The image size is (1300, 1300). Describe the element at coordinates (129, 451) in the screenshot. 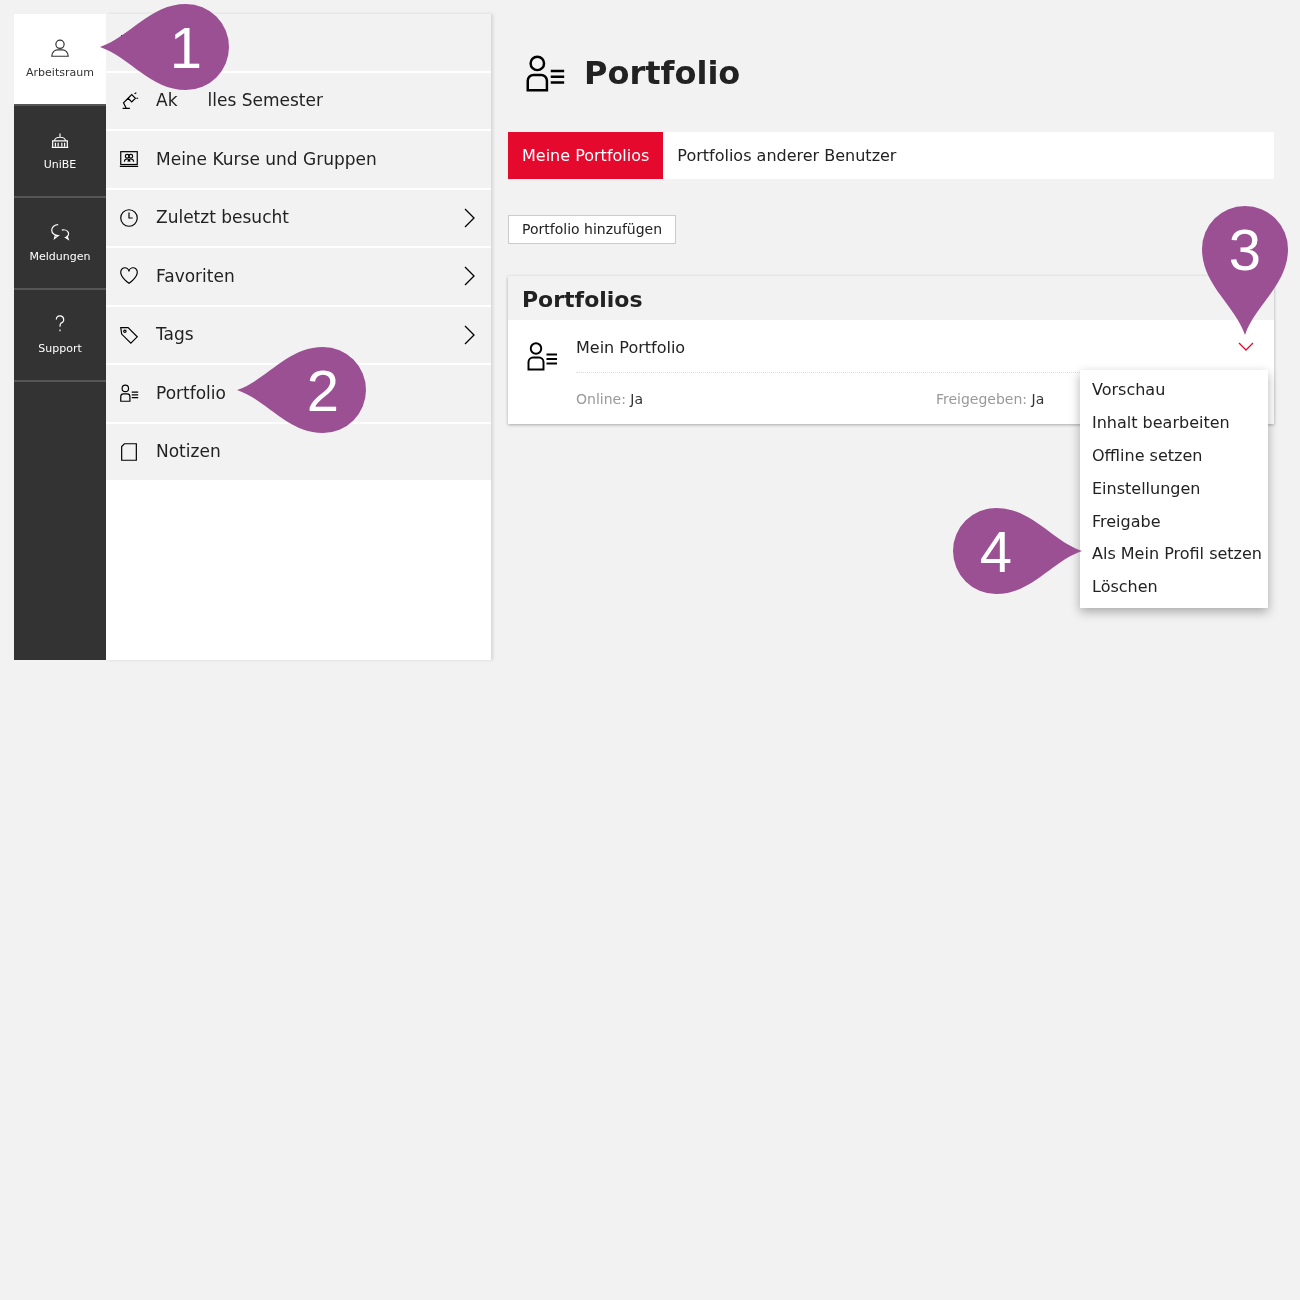

I see `note-icon` at that location.